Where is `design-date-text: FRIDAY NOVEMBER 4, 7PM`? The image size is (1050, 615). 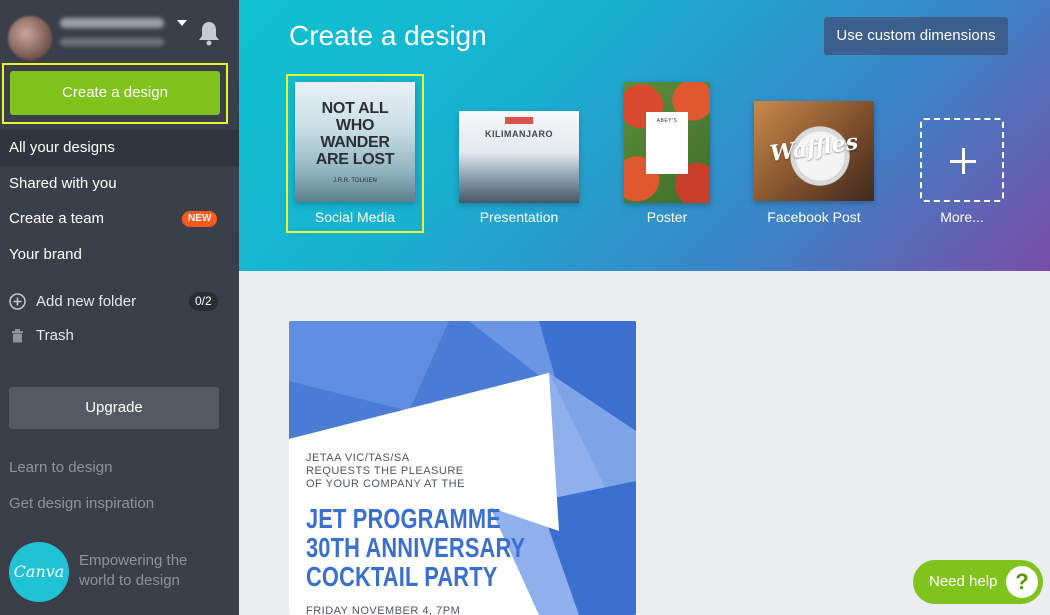
design-date-text: FRIDAY NOVEMBER 4, 7PM is located at coordinates (383, 610).